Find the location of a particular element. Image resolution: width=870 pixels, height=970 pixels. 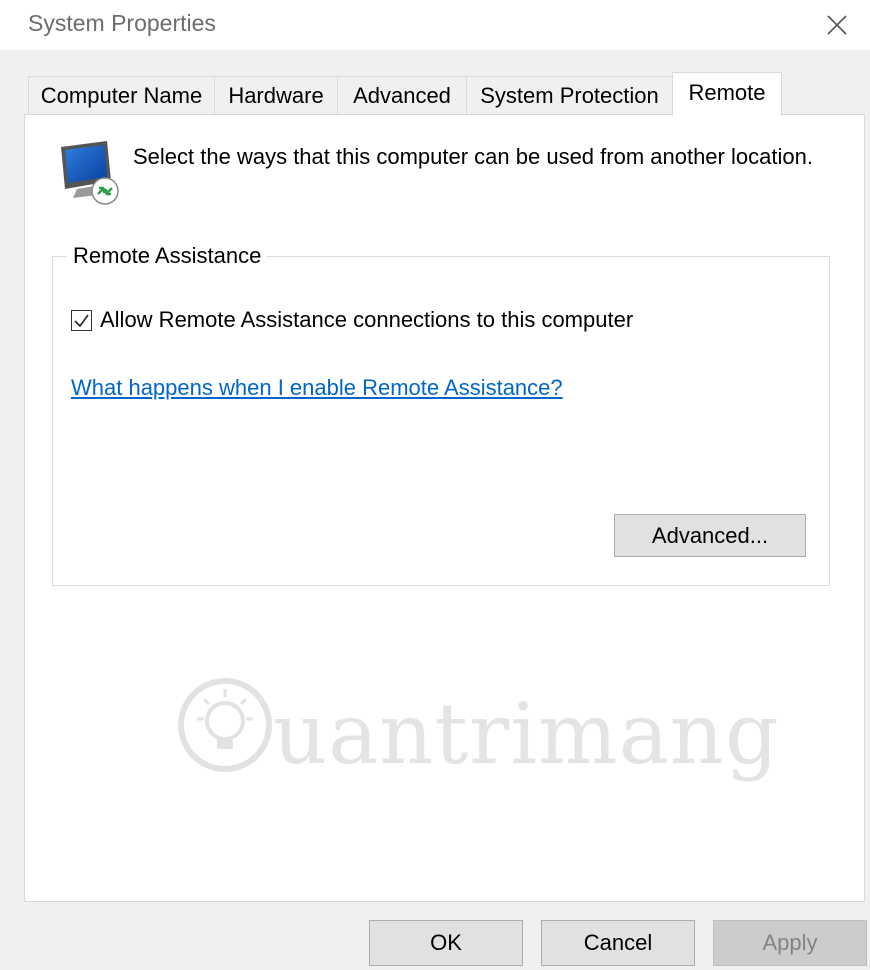

watermark-text: uantrimang is located at coordinates (526, 734).